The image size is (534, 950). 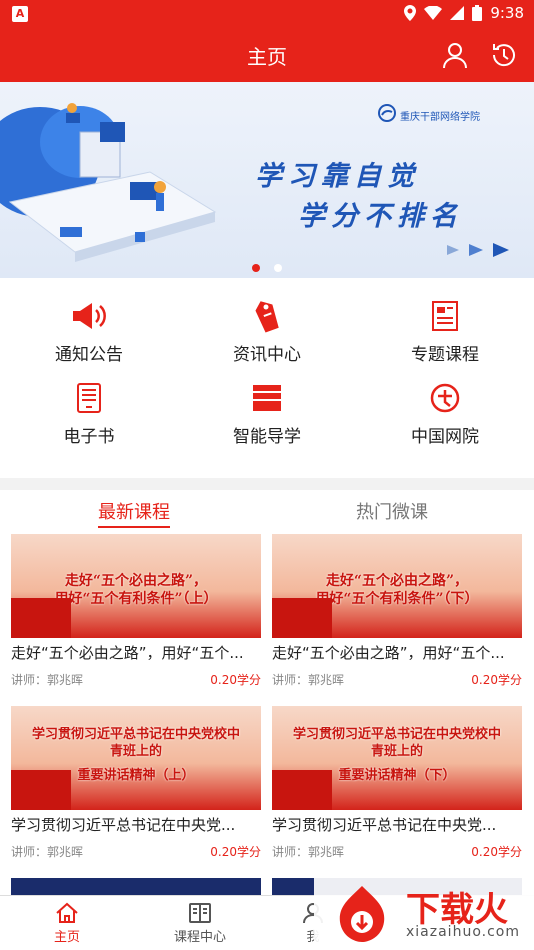 What do you see at coordinates (267, 437) in the screenshot?
I see `menu-label-smart-guide: 智能导学` at bounding box center [267, 437].